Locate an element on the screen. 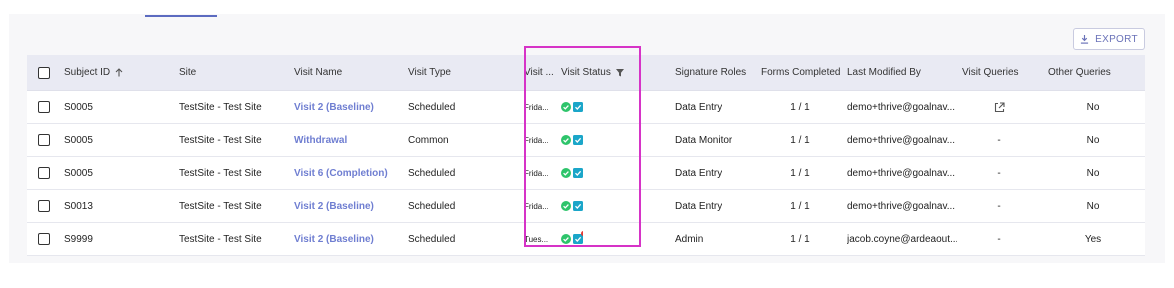 This screenshot has height=288, width=1174. col-other-queries-label: Other Queries is located at coordinates (1079, 72).